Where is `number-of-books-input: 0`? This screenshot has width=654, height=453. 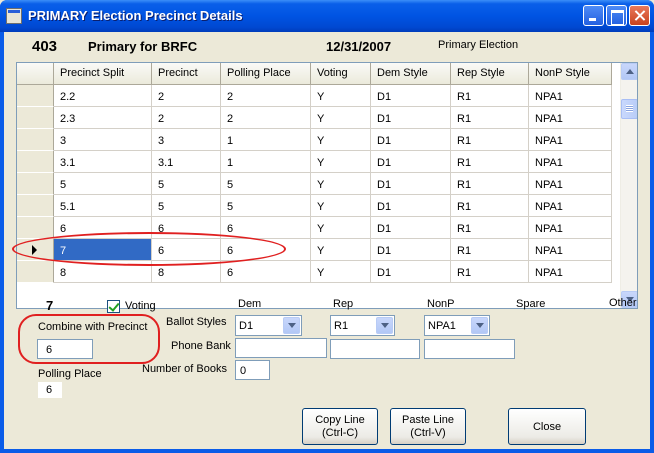 number-of-books-input: 0 is located at coordinates (252, 370).